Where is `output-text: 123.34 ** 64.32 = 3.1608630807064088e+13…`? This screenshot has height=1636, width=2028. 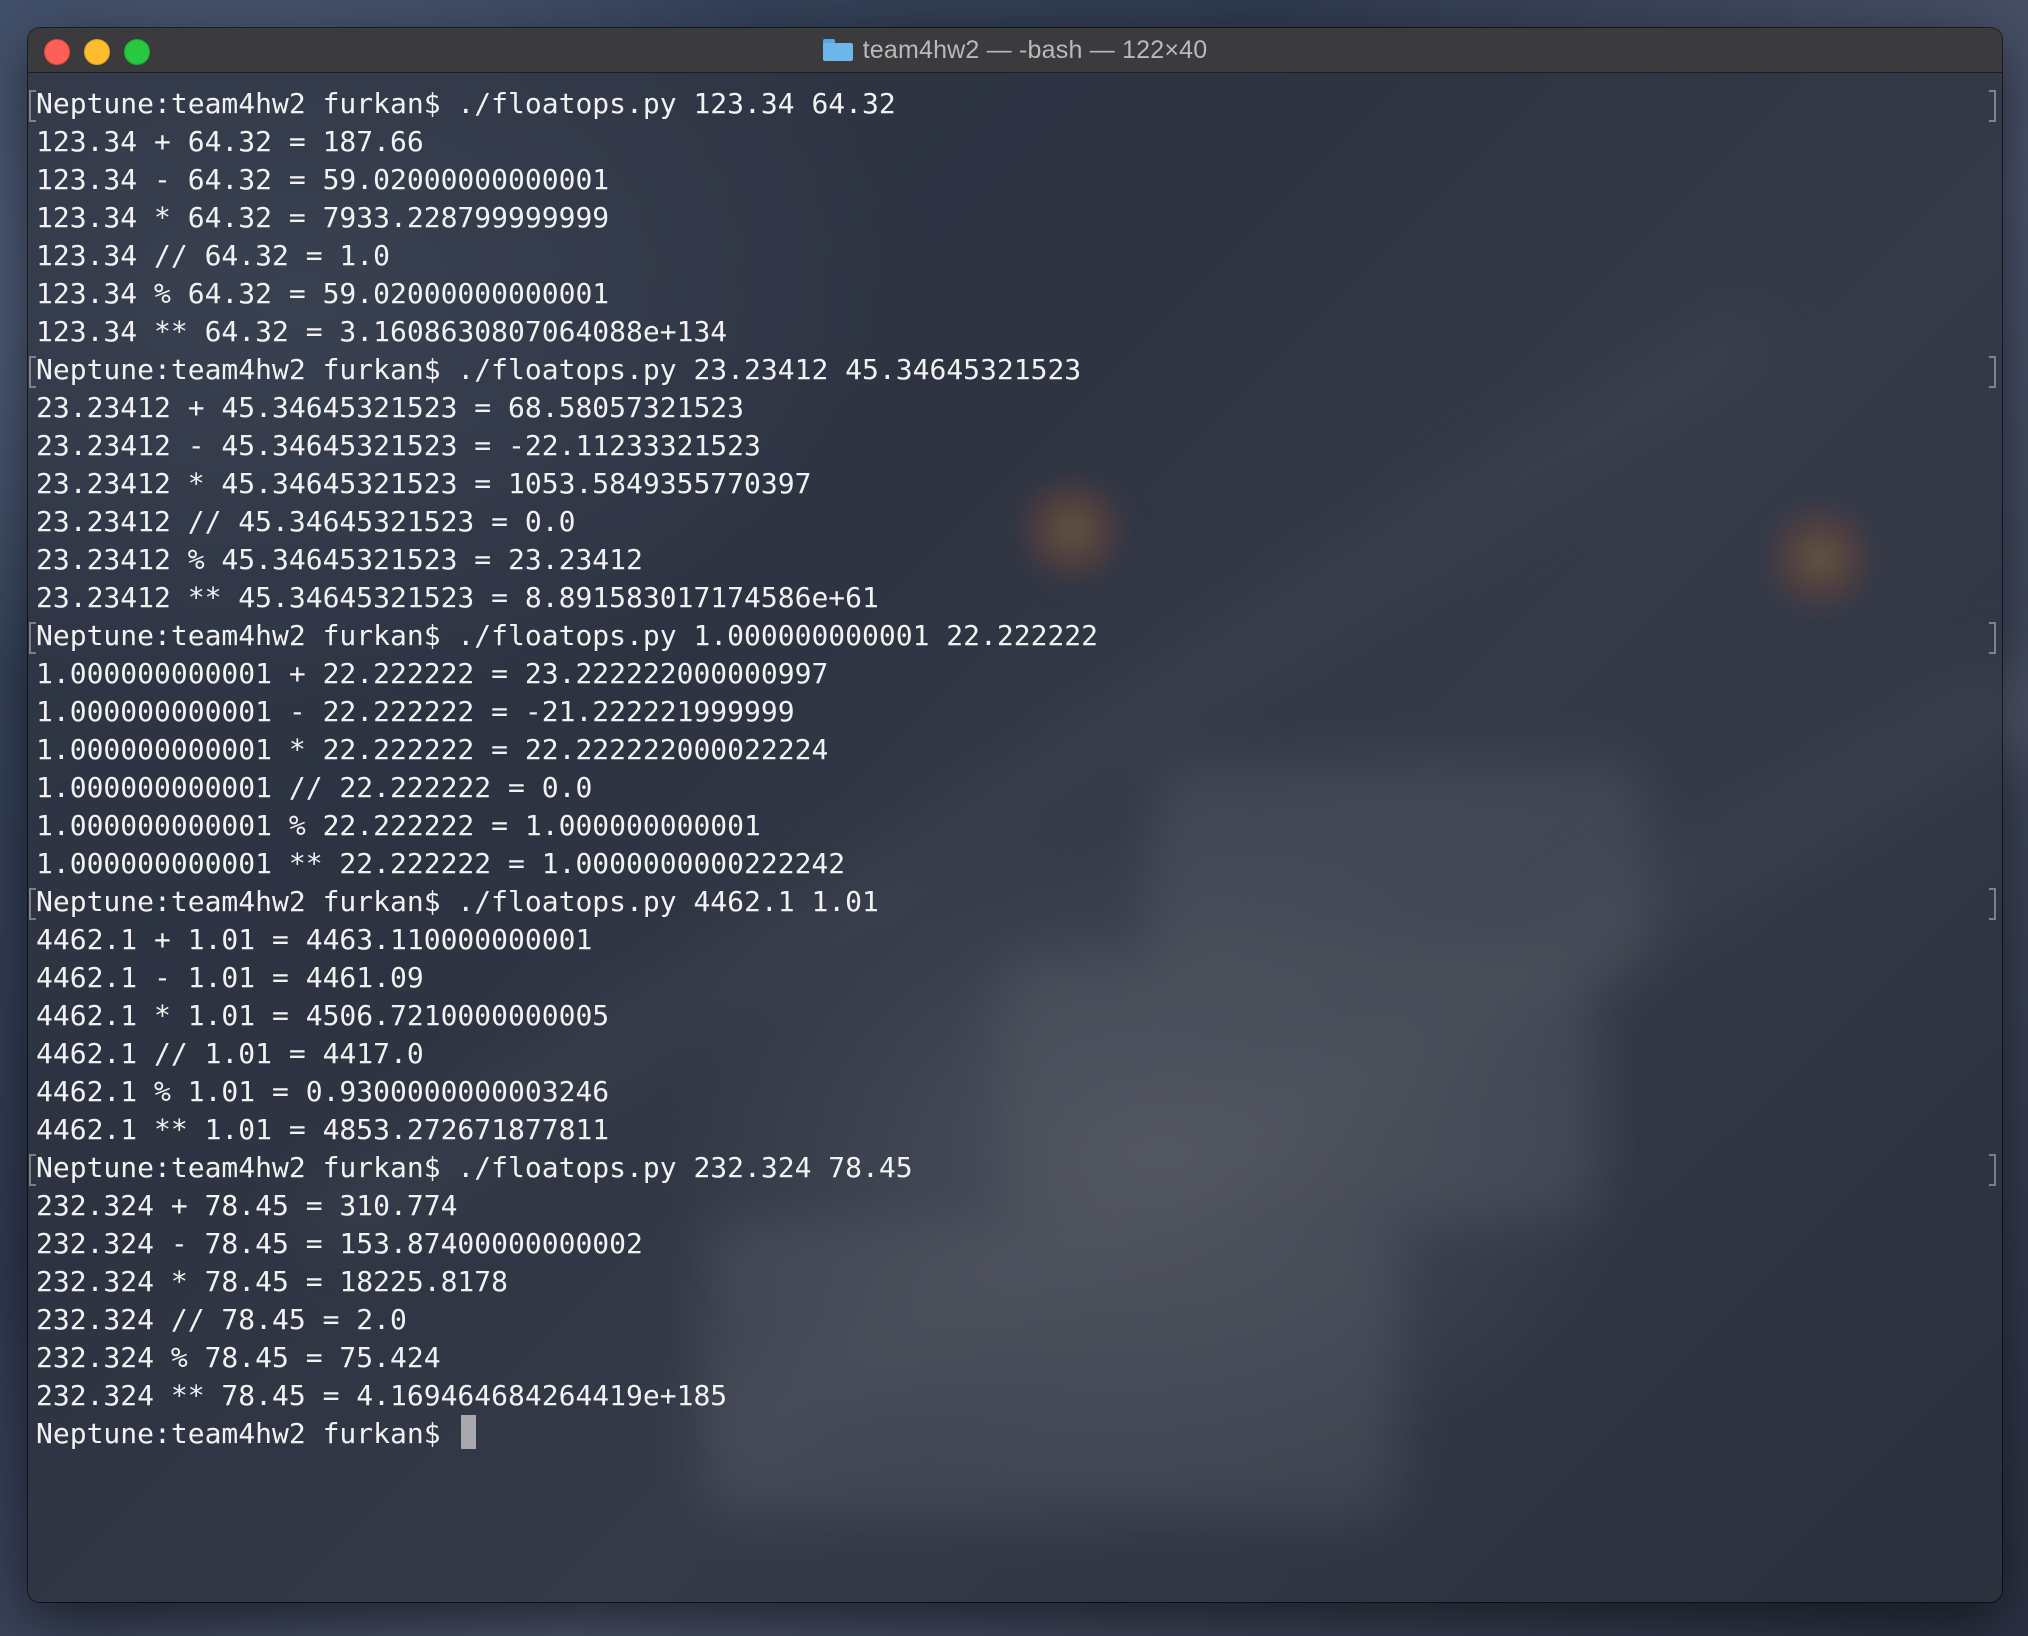
output-text: 123.34 ** 64.32 = 3.1608630807064088e+13… is located at coordinates (382, 331).